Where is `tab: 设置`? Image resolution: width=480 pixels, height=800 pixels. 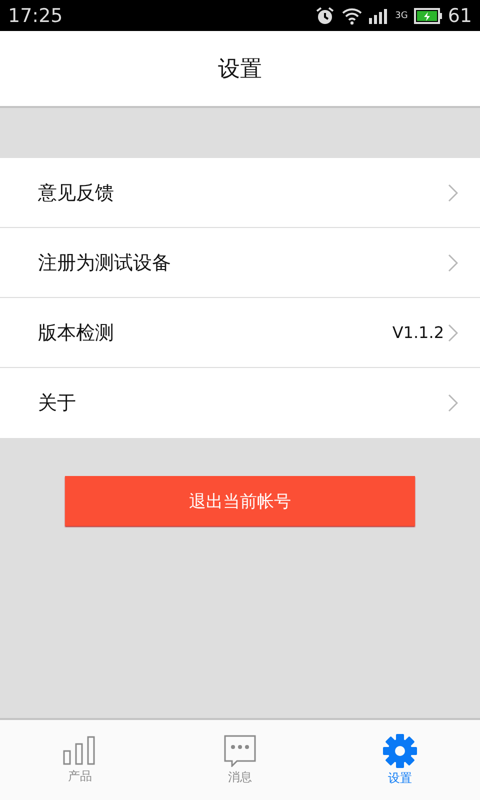
tab: 设置 is located at coordinates (400, 760).